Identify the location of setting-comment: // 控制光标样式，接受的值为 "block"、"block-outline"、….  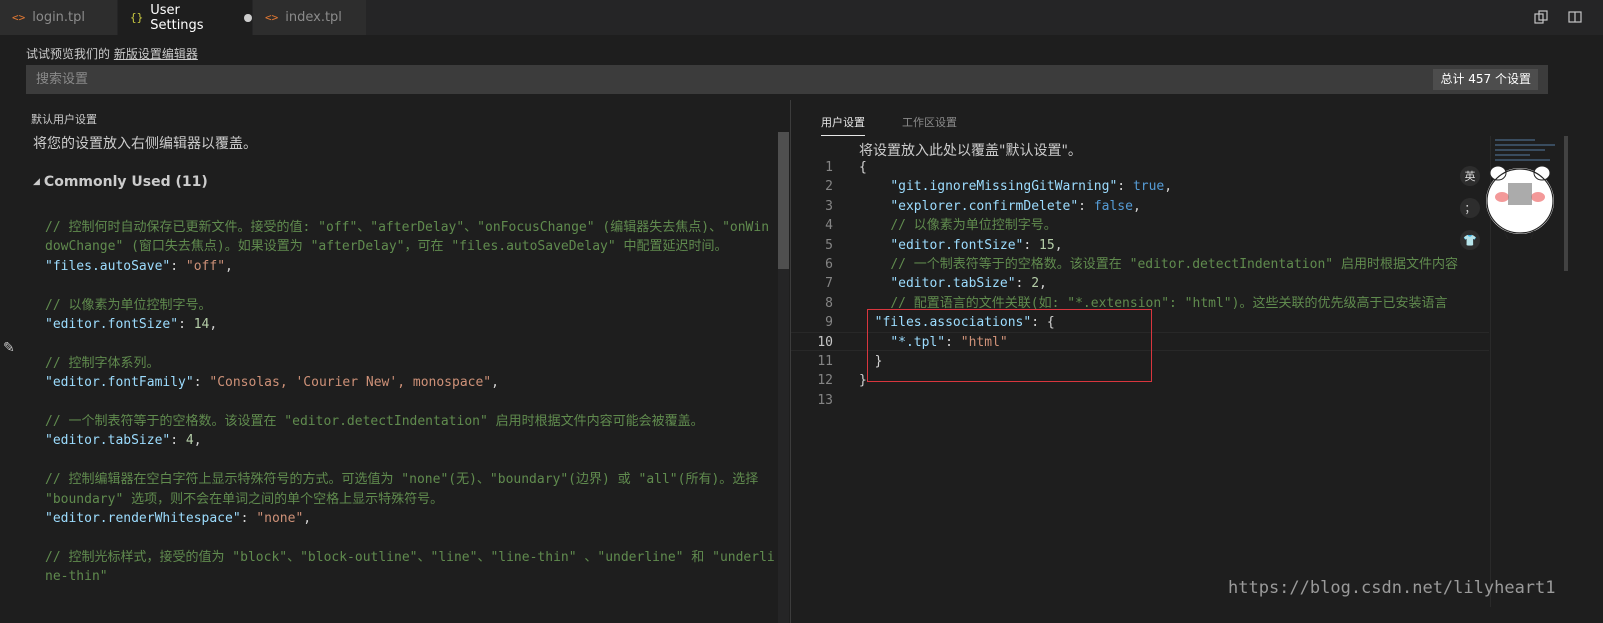
(410, 567).